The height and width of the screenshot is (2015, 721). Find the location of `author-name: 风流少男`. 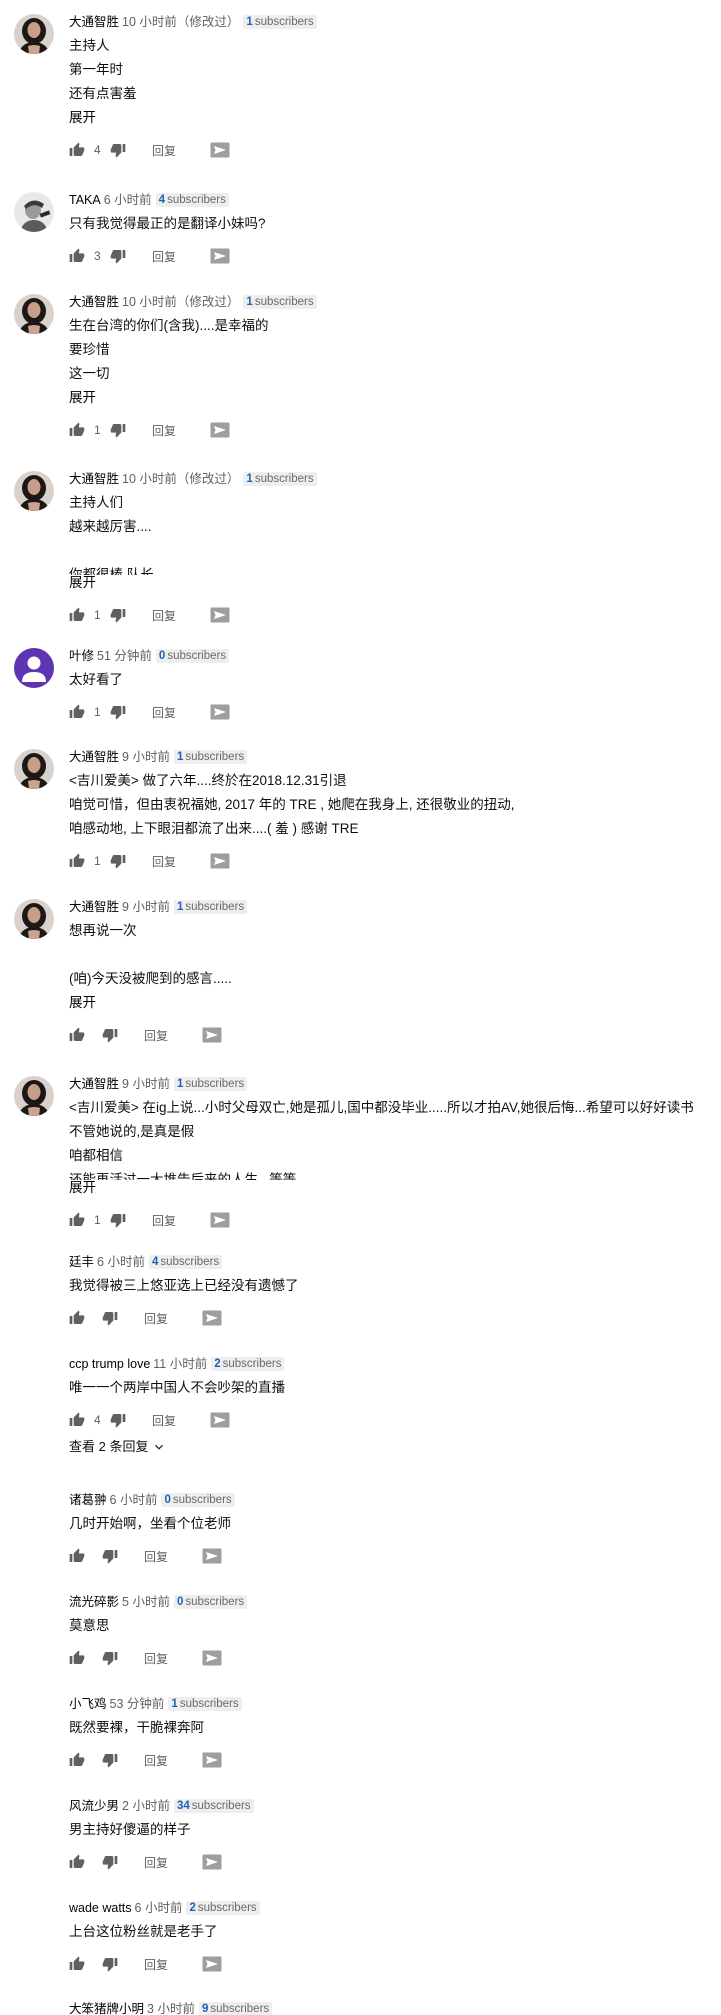

author-name: 风流少男 is located at coordinates (94, 1806).